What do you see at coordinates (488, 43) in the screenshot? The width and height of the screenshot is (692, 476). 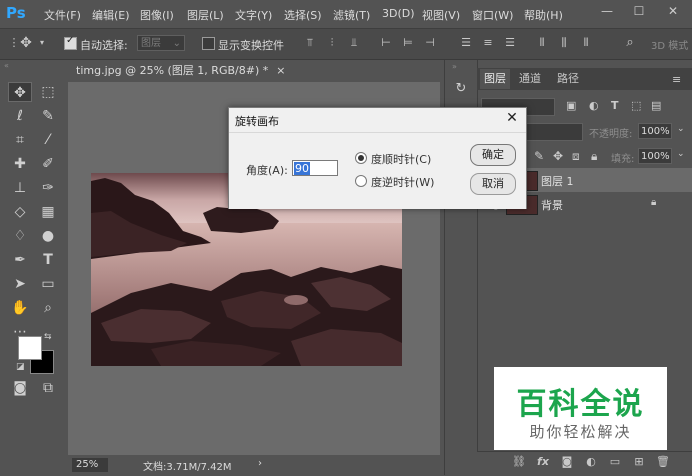 I see `distribute-vcenter-icon: ≡` at bounding box center [488, 43].